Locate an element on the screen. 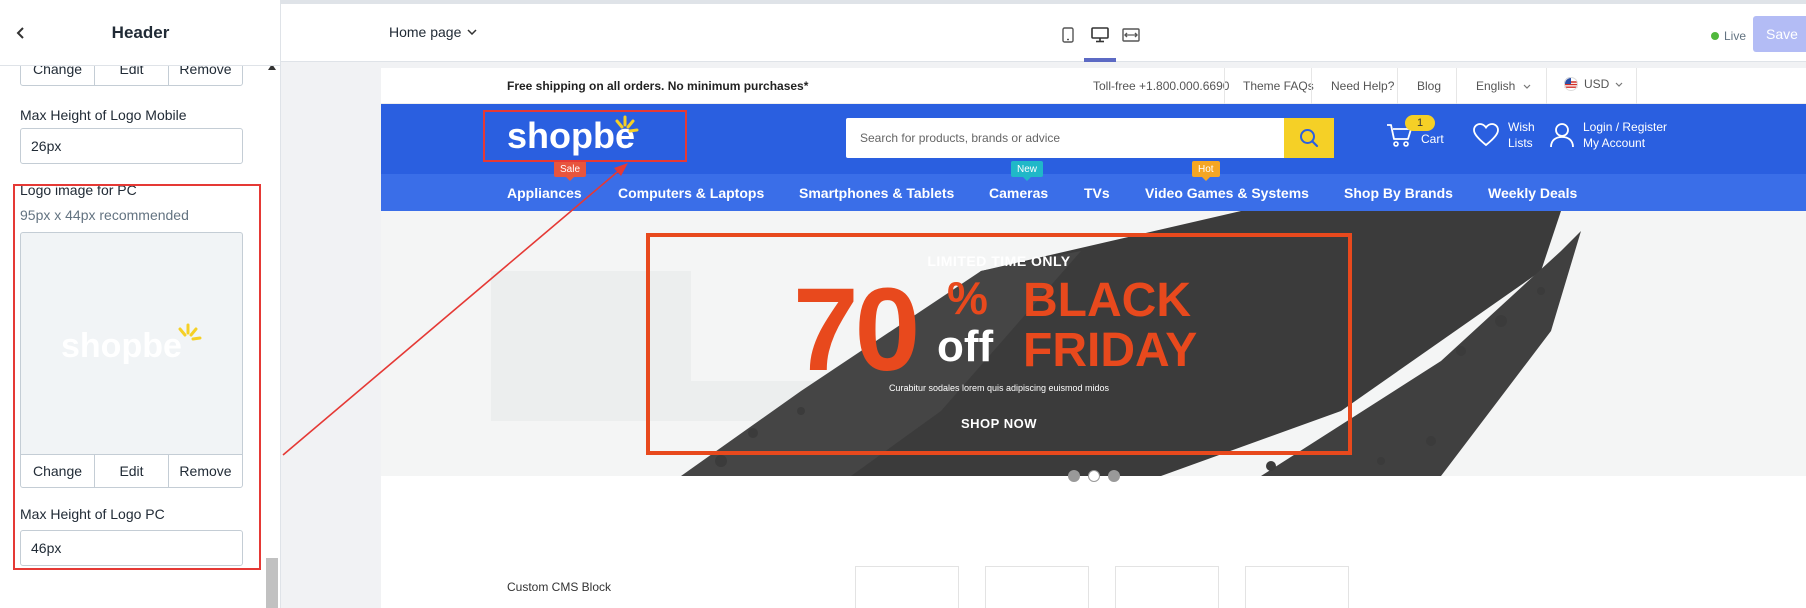  sidebar-title: Header is located at coordinates (140, 32).